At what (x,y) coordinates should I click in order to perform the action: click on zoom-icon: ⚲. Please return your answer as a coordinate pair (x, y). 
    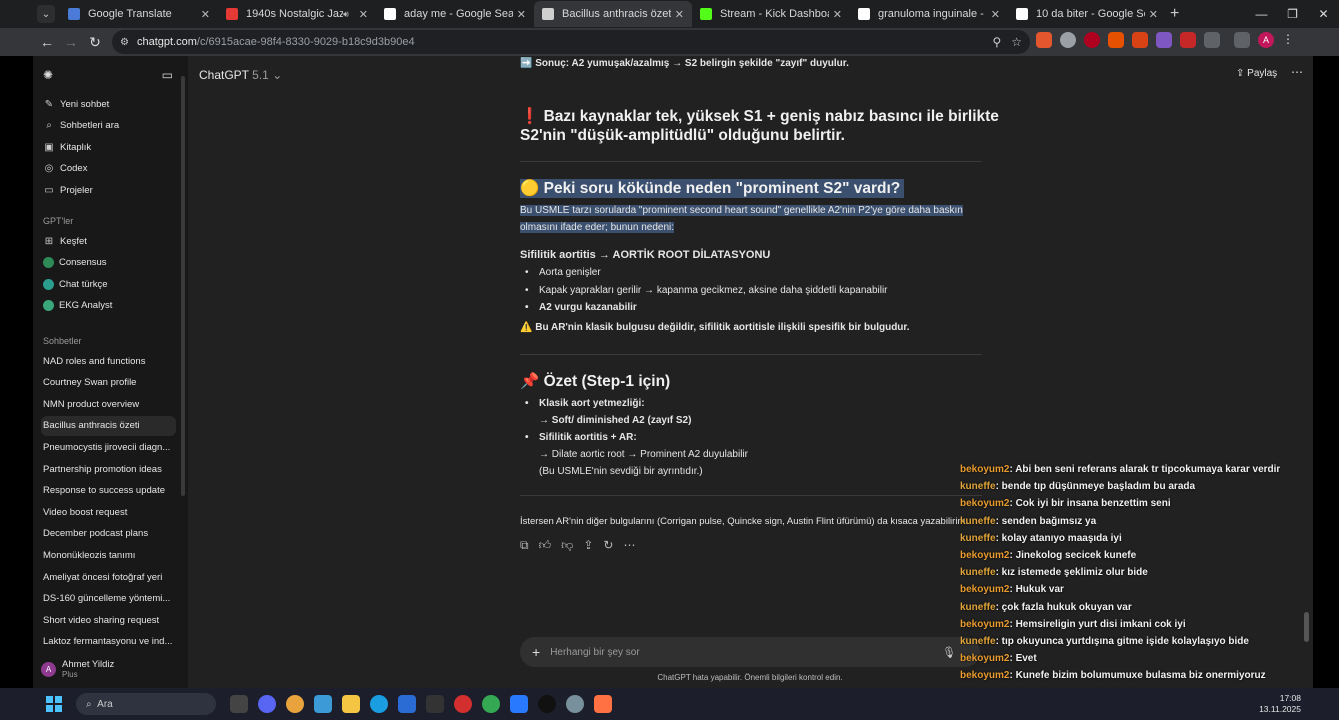
    Looking at the image, I should click on (996, 42).